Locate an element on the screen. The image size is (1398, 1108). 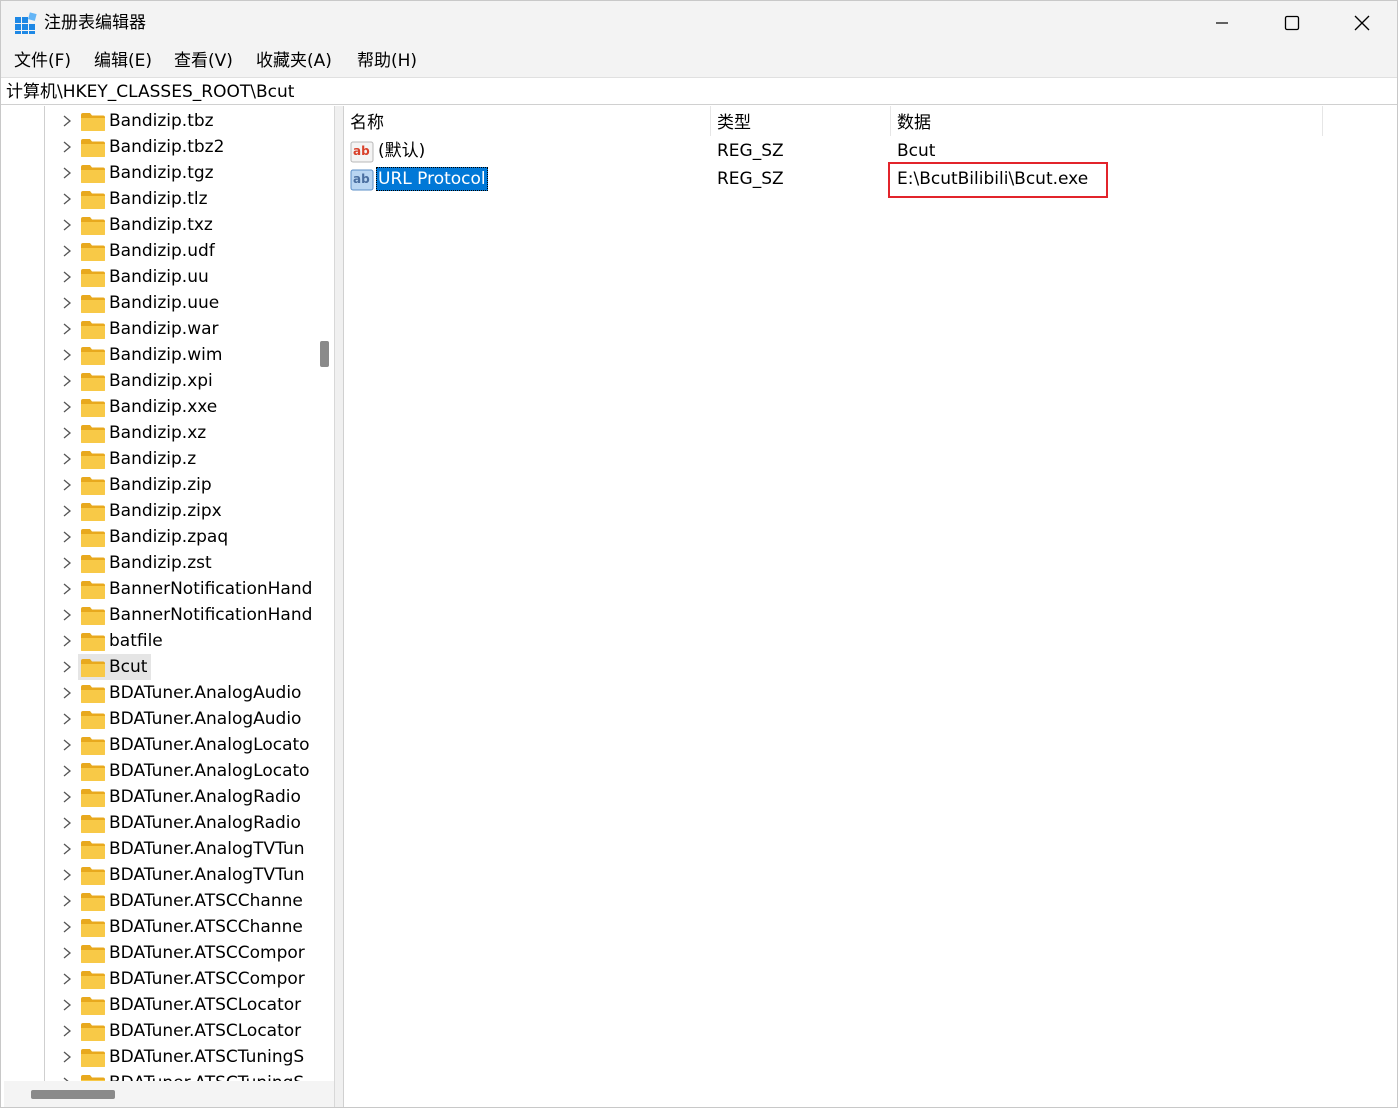
tree-horizontal-scrollbar is located at coordinates (169, 1094).